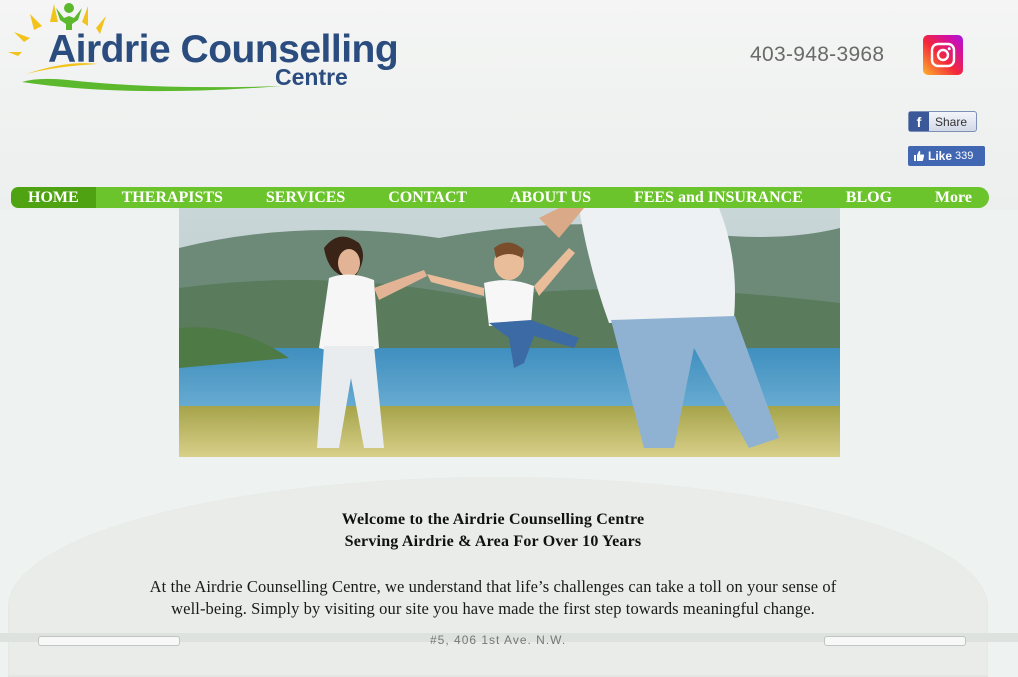 This screenshot has height=677, width=1018. I want to click on thumbs-up-icon, so click(919, 155).